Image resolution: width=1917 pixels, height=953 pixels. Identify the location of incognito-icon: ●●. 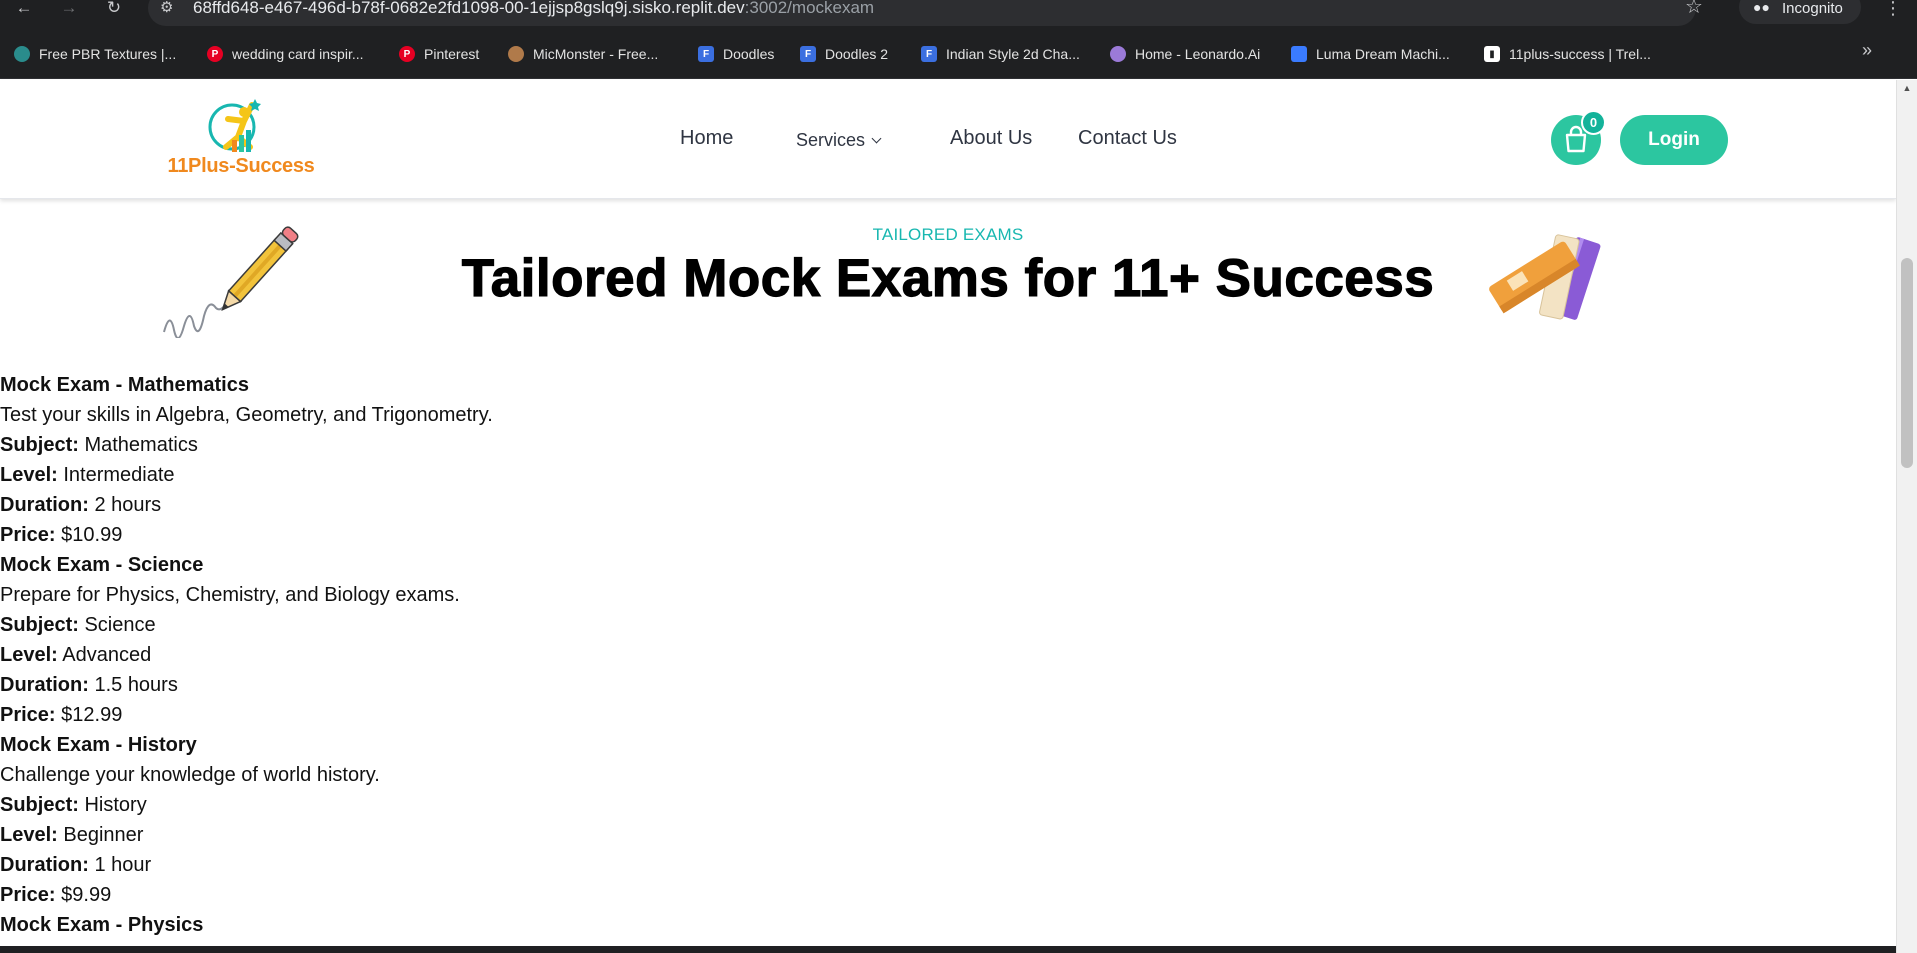
(1761, 7).